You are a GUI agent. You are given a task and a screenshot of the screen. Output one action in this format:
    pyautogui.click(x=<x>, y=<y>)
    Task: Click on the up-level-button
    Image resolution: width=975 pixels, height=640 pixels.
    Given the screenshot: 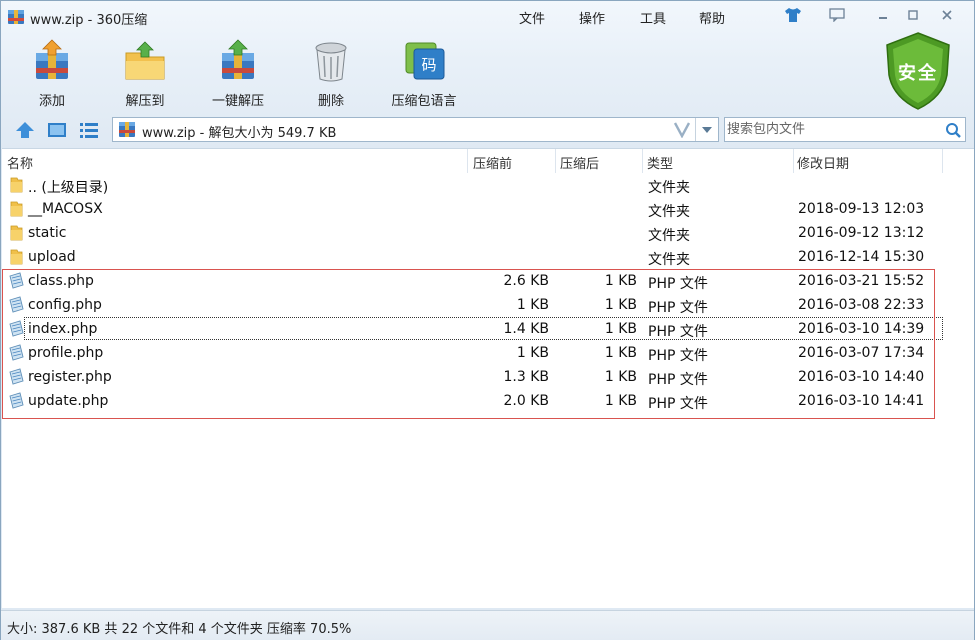 What is the action you would take?
    pyautogui.click(x=25, y=130)
    